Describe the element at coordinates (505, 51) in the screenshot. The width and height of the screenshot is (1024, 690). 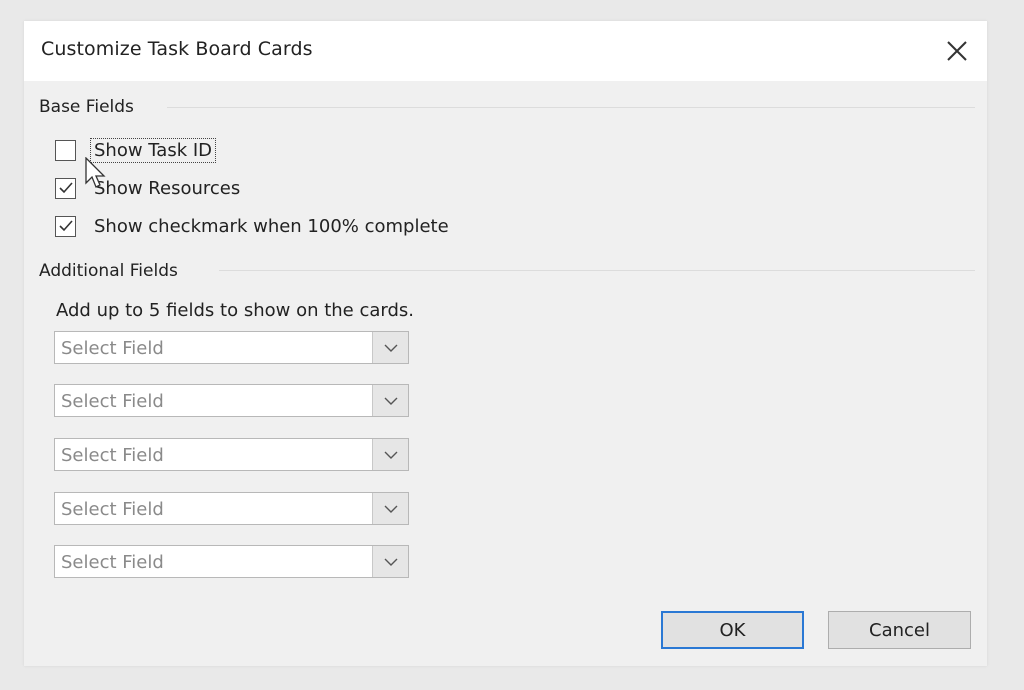
I see `dialog-titlebar: Customize Task Board Cards` at that location.